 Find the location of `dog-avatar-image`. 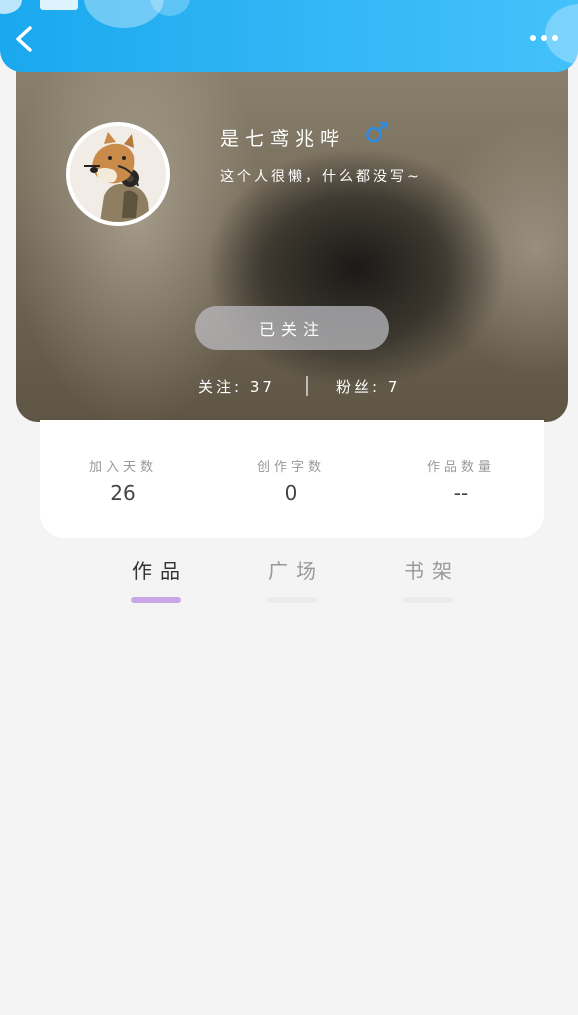

dog-avatar-image is located at coordinates (118, 174).